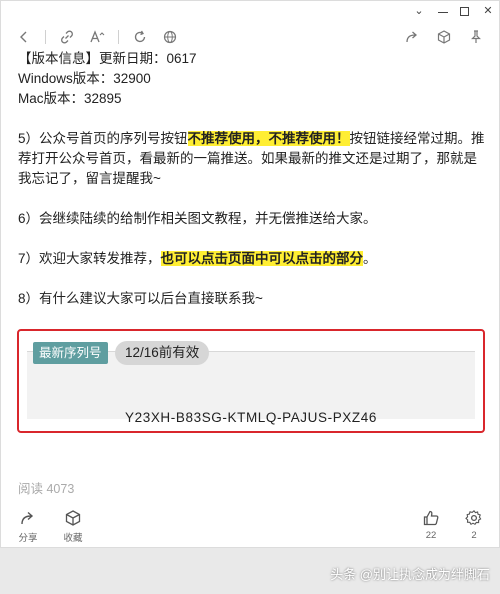 The image size is (500, 594). Describe the element at coordinates (250, 526) in the screenshot. I see `action-bar: 分享 收藏 22 2` at that location.